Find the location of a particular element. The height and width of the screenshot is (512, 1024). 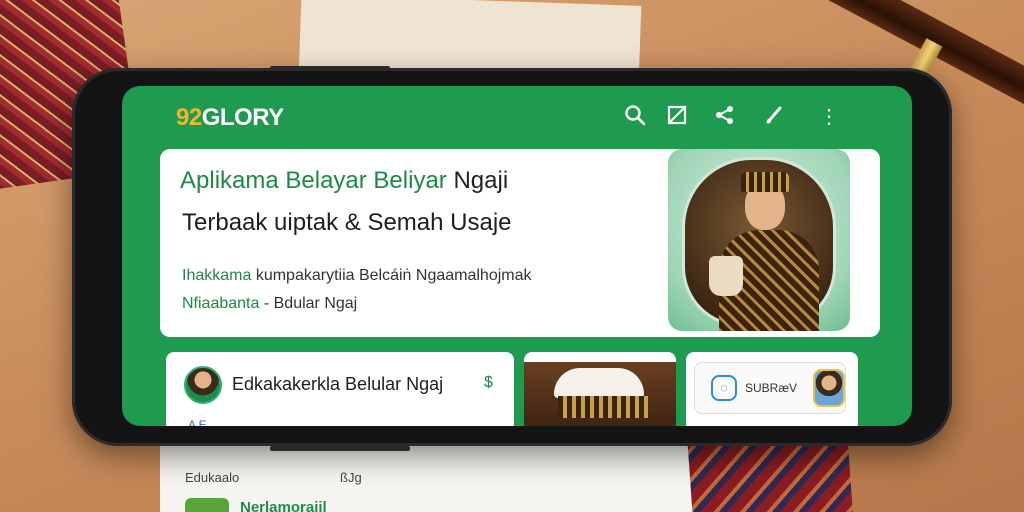

peci-cap-image is located at coordinates (600, 394).